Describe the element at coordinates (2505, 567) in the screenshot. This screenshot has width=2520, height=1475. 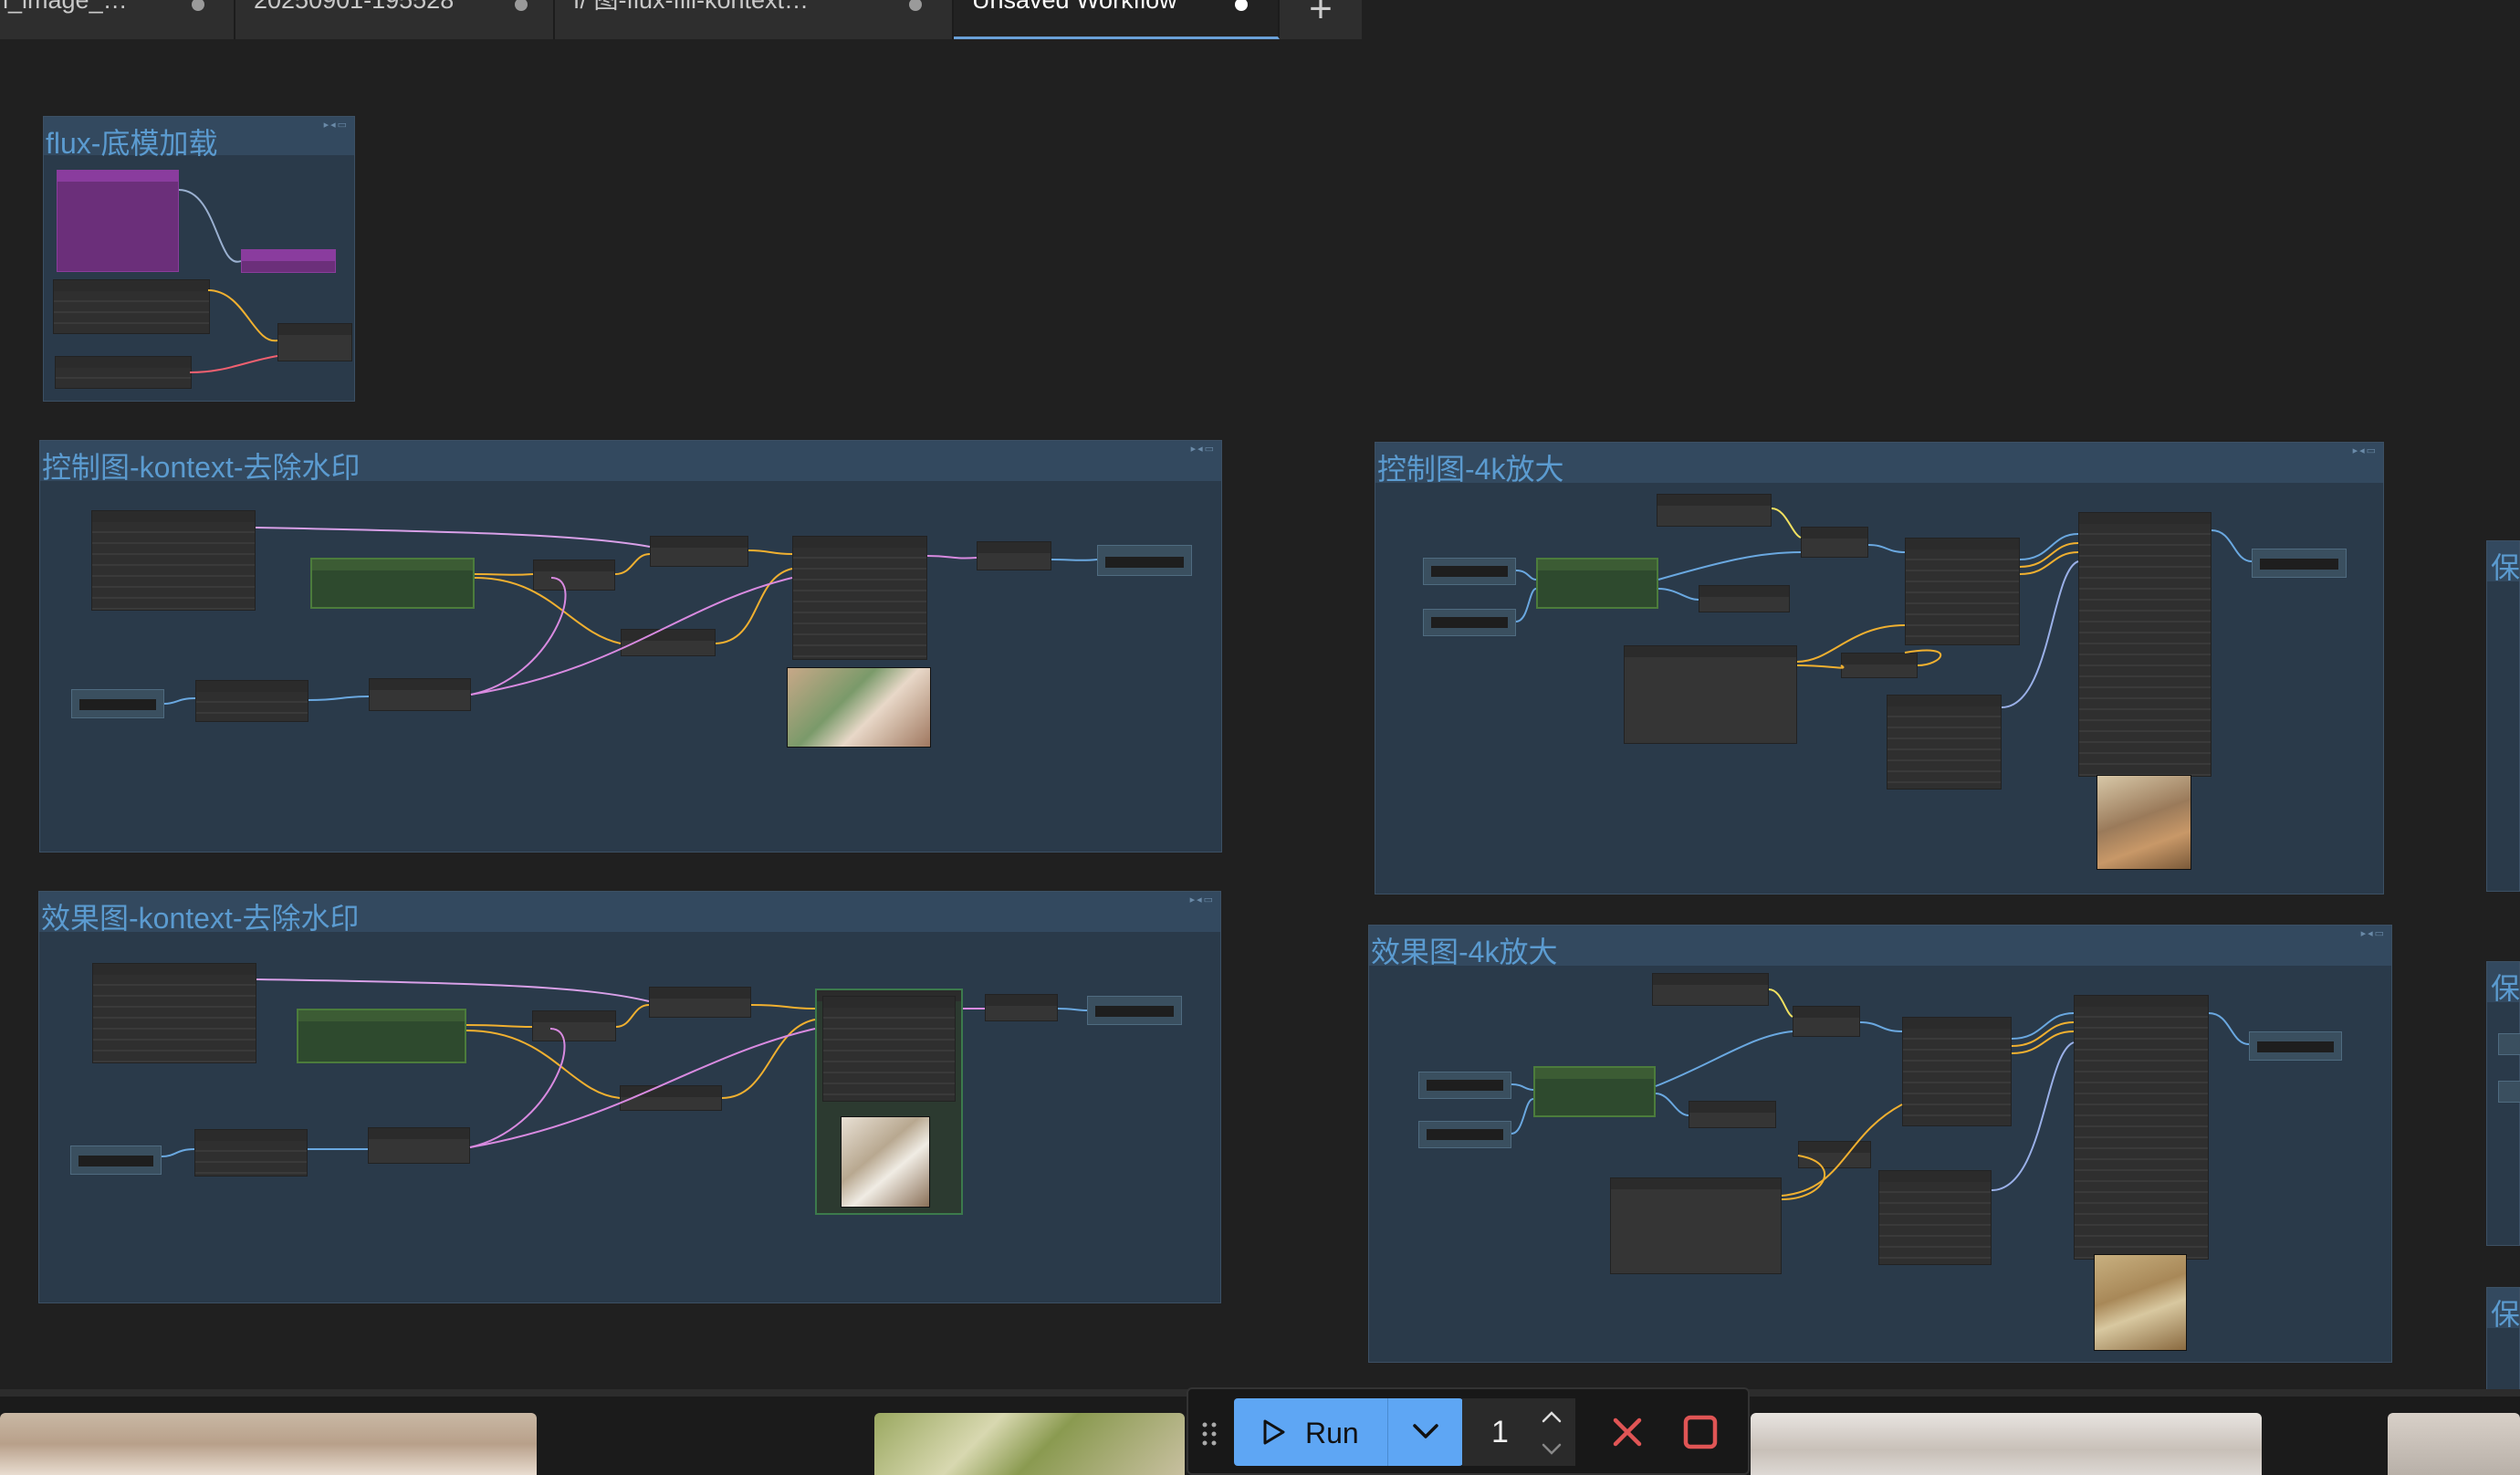
I see `group-title: 保` at that location.